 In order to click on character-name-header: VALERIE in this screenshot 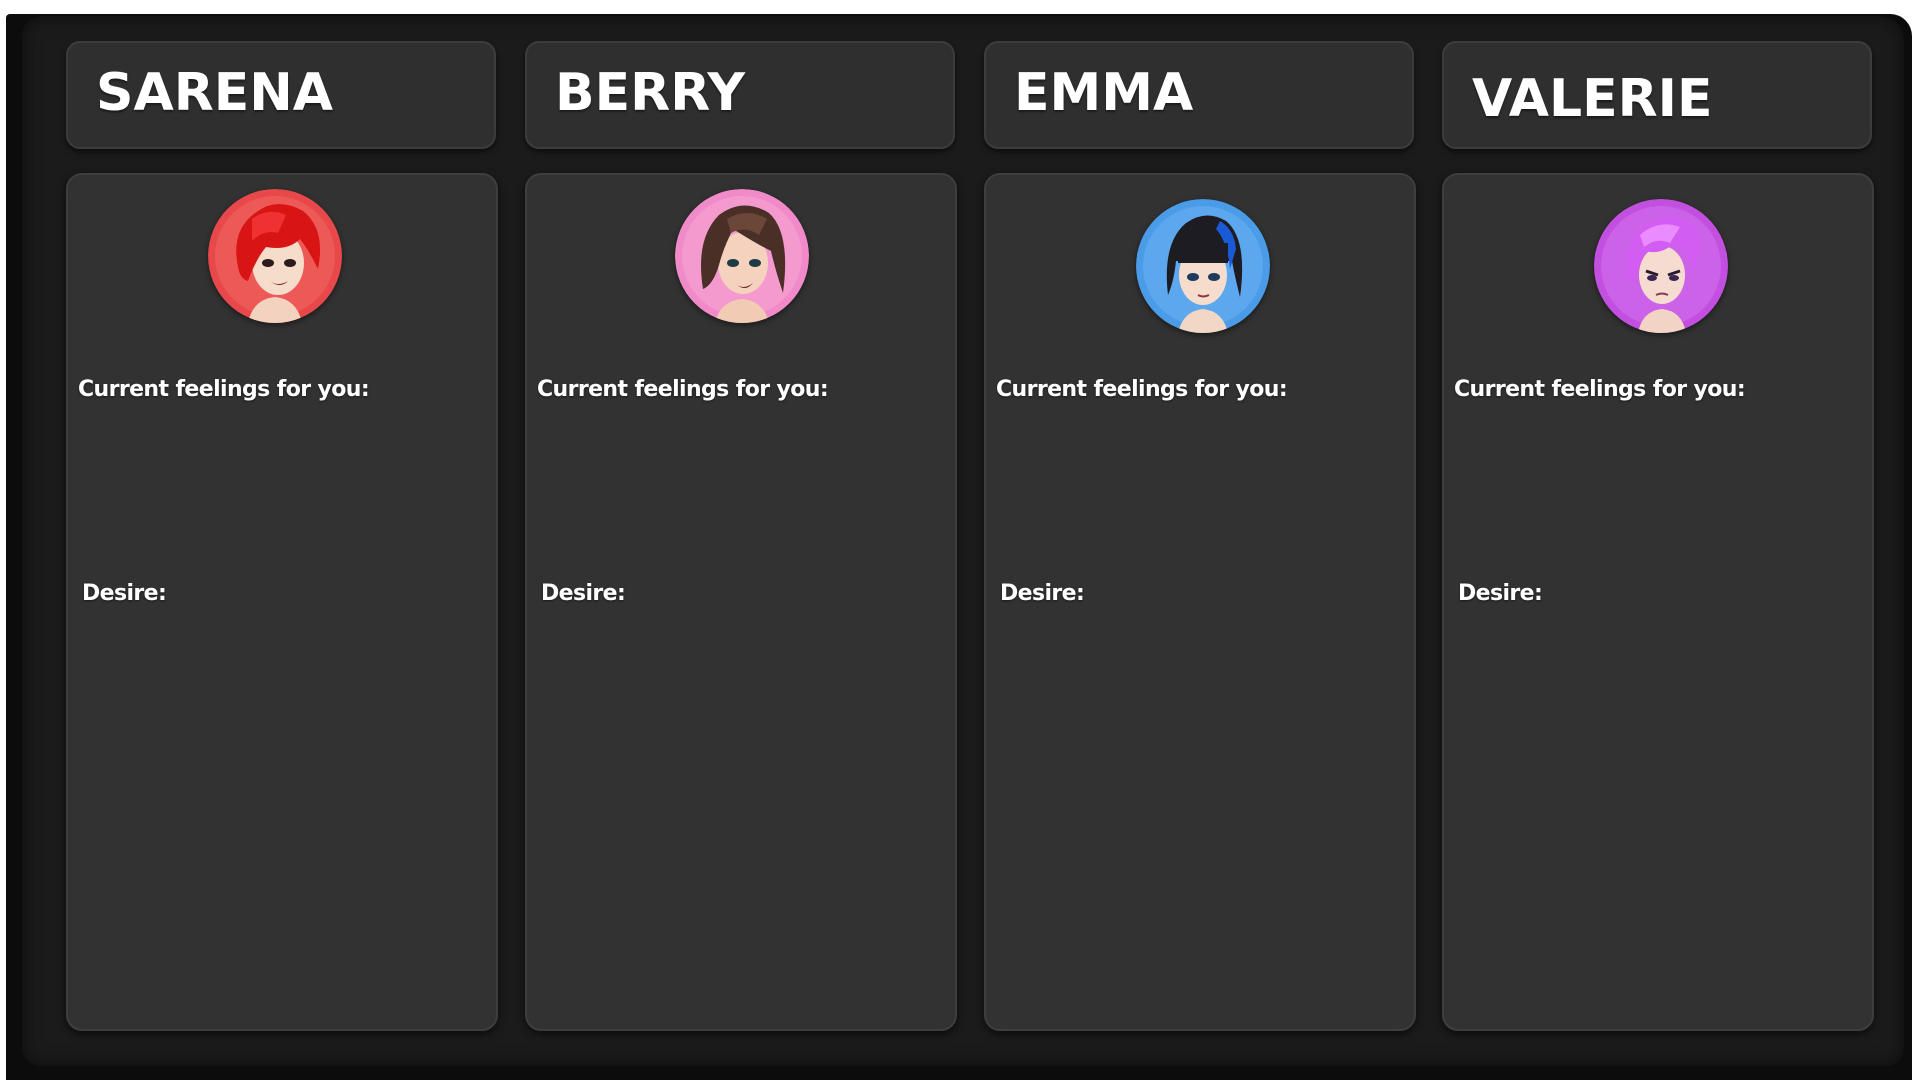, I will do `click(1657, 95)`.